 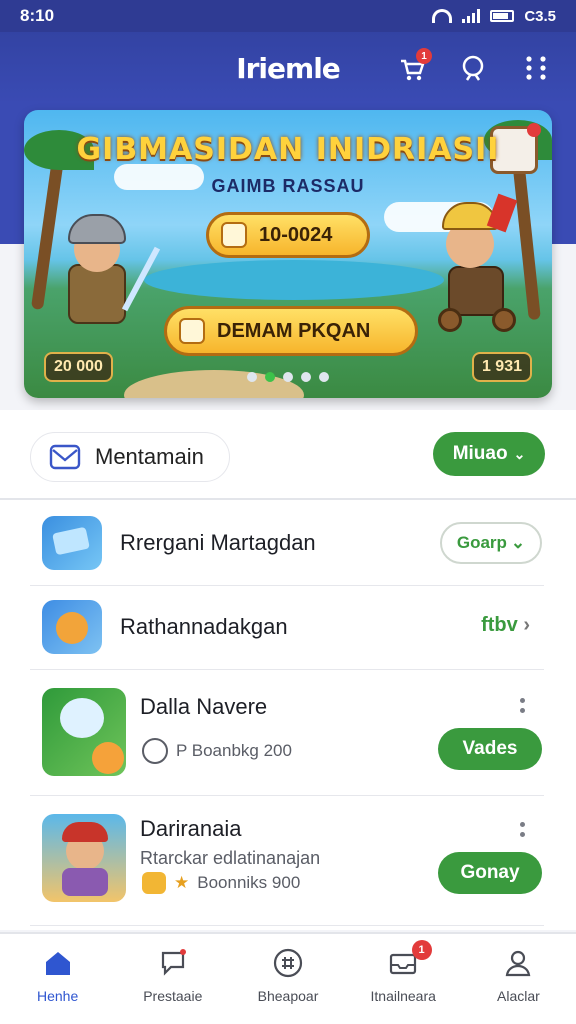 What do you see at coordinates (249, 882) in the screenshot?
I see `list-item-meta-text: Boonniks 900` at bounding box center [249, 882].